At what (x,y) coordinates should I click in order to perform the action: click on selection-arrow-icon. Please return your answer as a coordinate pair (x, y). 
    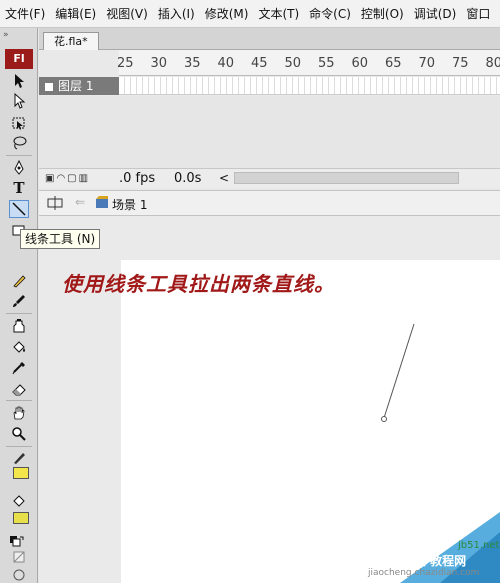
    Looking at the image, I should click on (19, 81).